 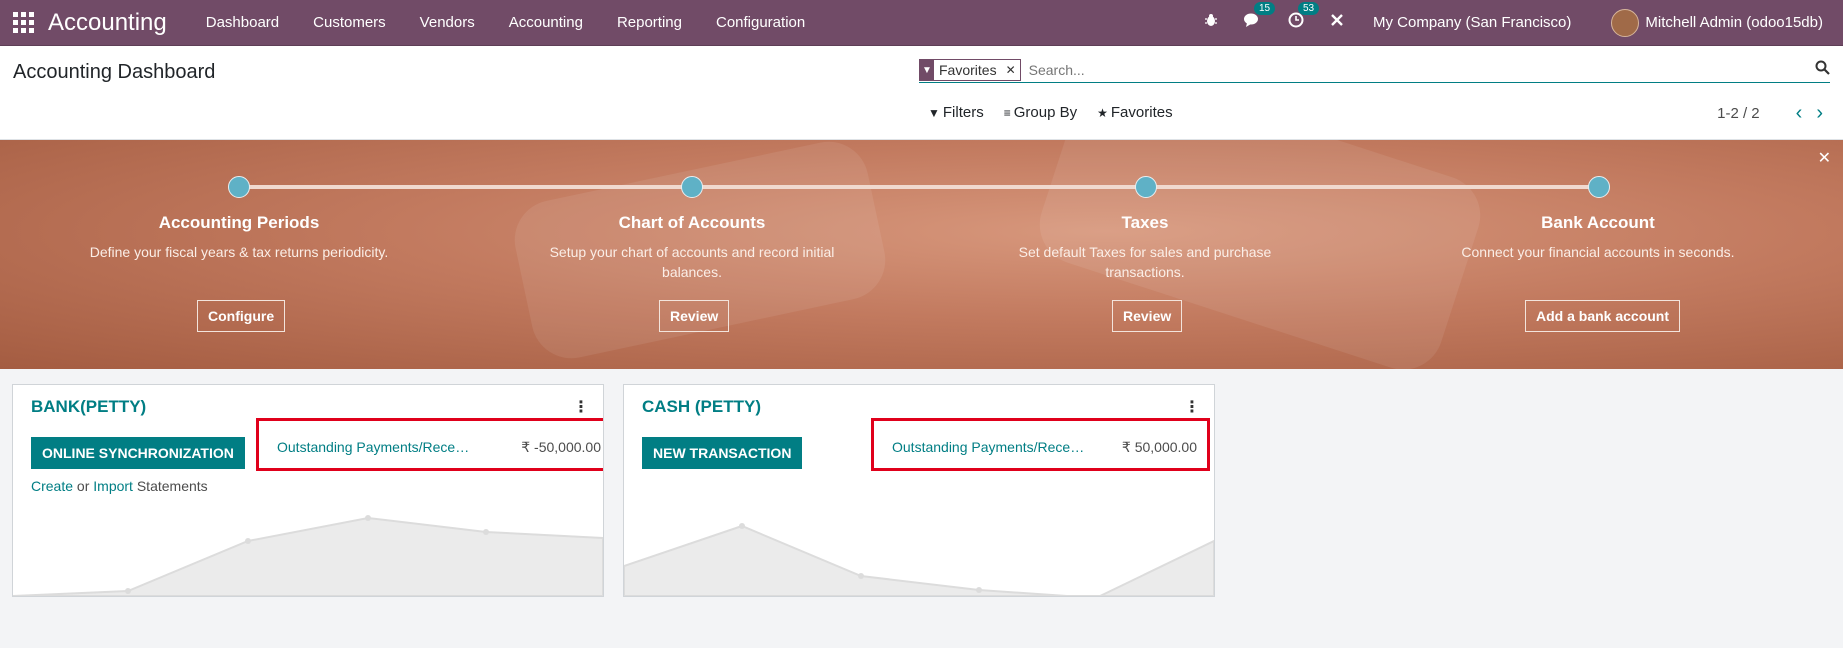 What do you see at coordinates (241, 316) in the screenshot?
I see `configure-button: Configure` at bounding box center [241, 316].